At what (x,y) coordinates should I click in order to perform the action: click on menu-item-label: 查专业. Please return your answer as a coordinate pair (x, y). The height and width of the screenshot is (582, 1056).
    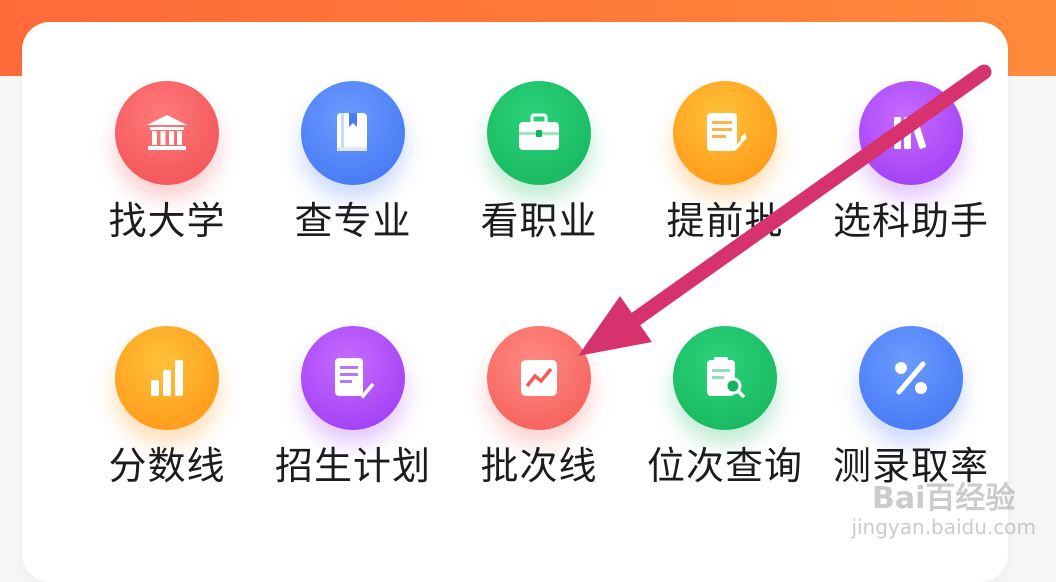
    Looking at the image, I should click on (353, 221).